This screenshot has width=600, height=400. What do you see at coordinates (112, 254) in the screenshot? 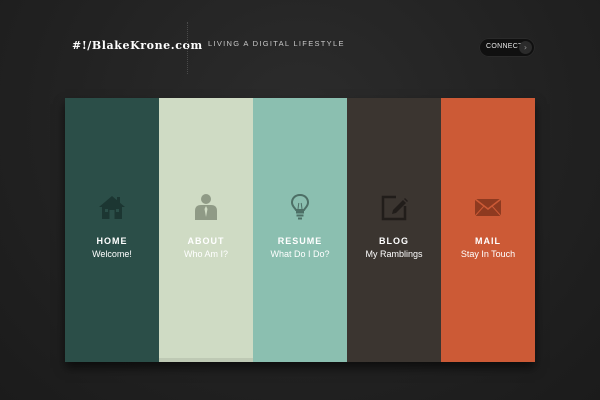
I see `nav-panel-home-subtitle: Welcome!` at bounding box center [112, 254].